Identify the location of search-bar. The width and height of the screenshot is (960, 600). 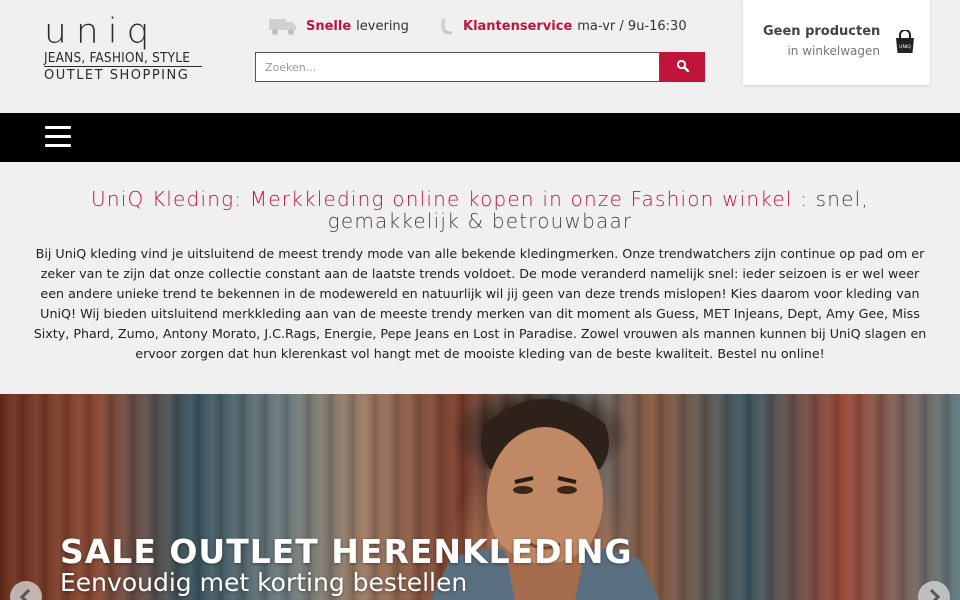
(480, 67).